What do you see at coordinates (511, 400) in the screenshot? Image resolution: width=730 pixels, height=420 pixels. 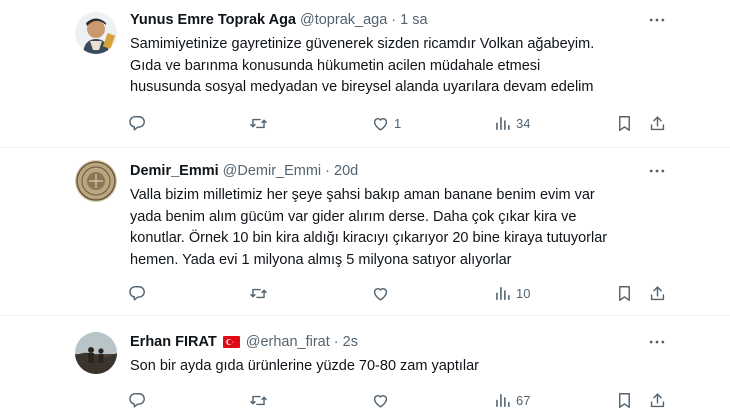 I see `views-button: 67` at bounding box center [511, 400].